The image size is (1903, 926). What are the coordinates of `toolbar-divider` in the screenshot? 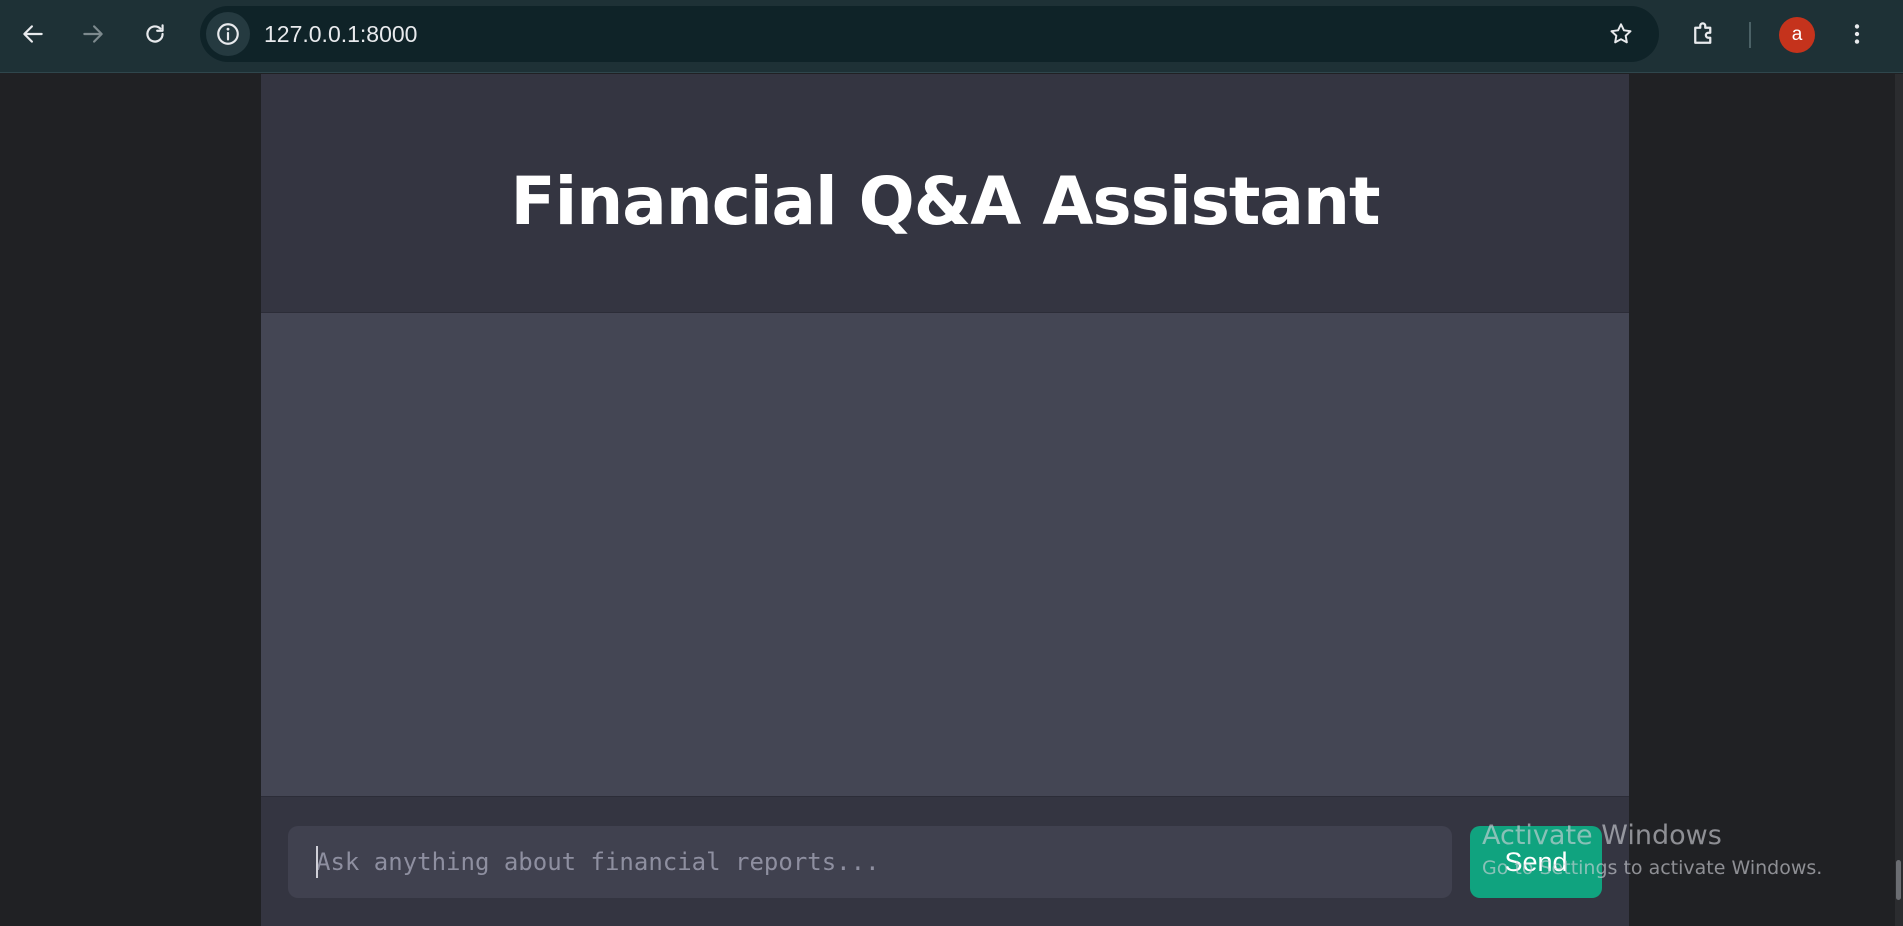 It's located at (1750, 35).